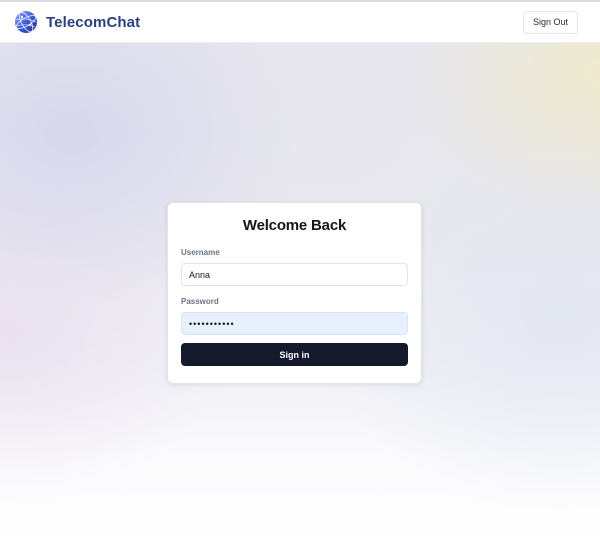 The height and width of the screenshot is (547, 600). I want to click on password-input, so click(294, 323).